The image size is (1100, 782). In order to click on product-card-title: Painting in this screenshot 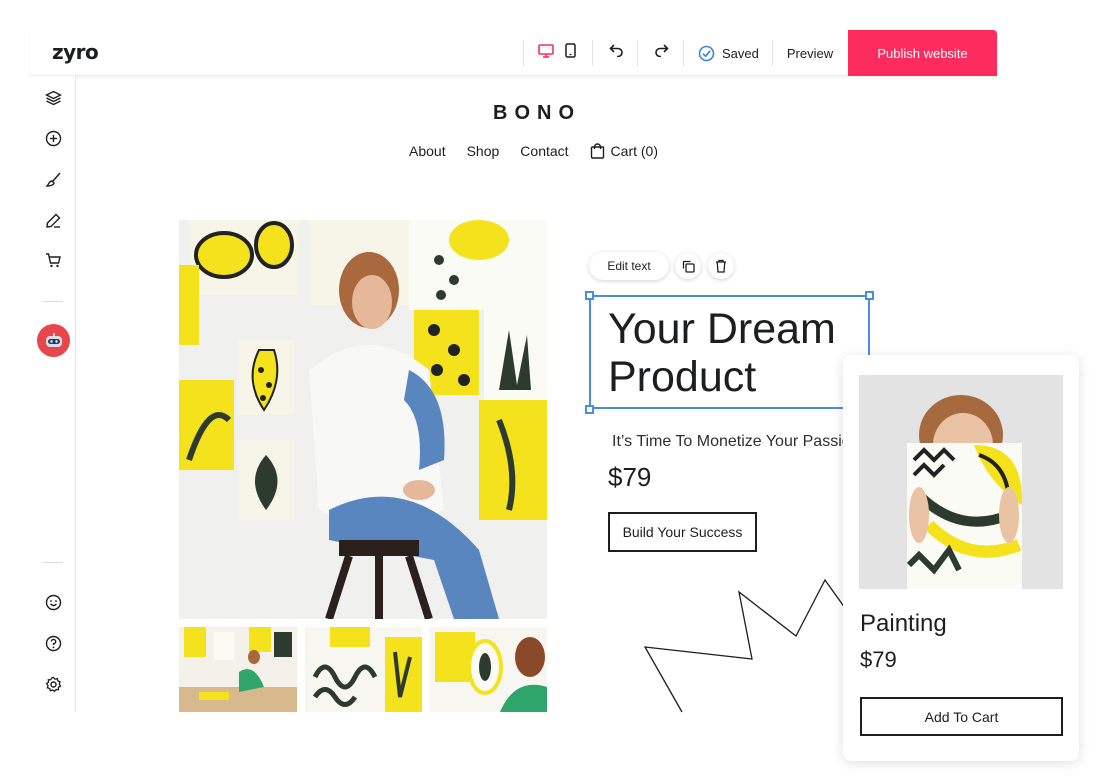, I will do `click(903, 624)`.